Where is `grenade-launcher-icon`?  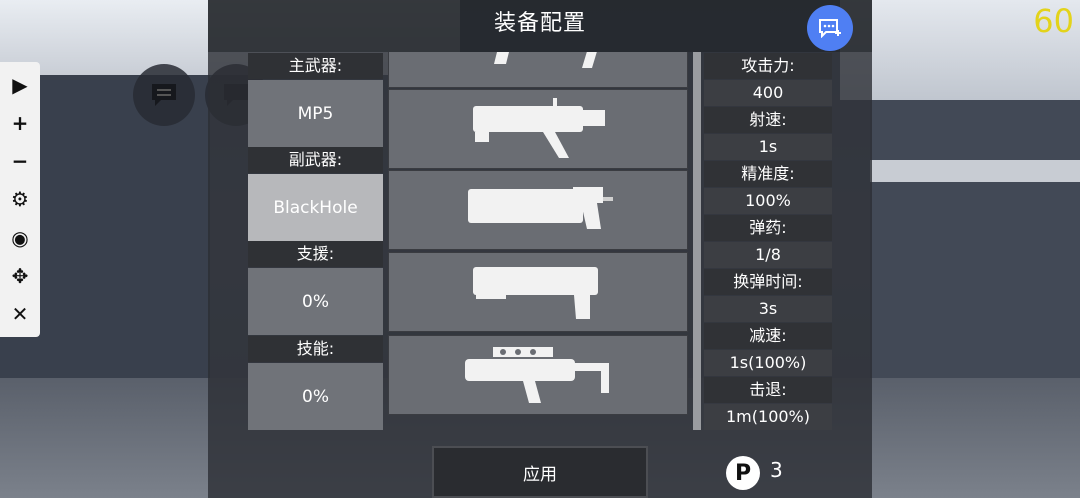
grenade-launcher-icon is located at coordinates (539, 128).